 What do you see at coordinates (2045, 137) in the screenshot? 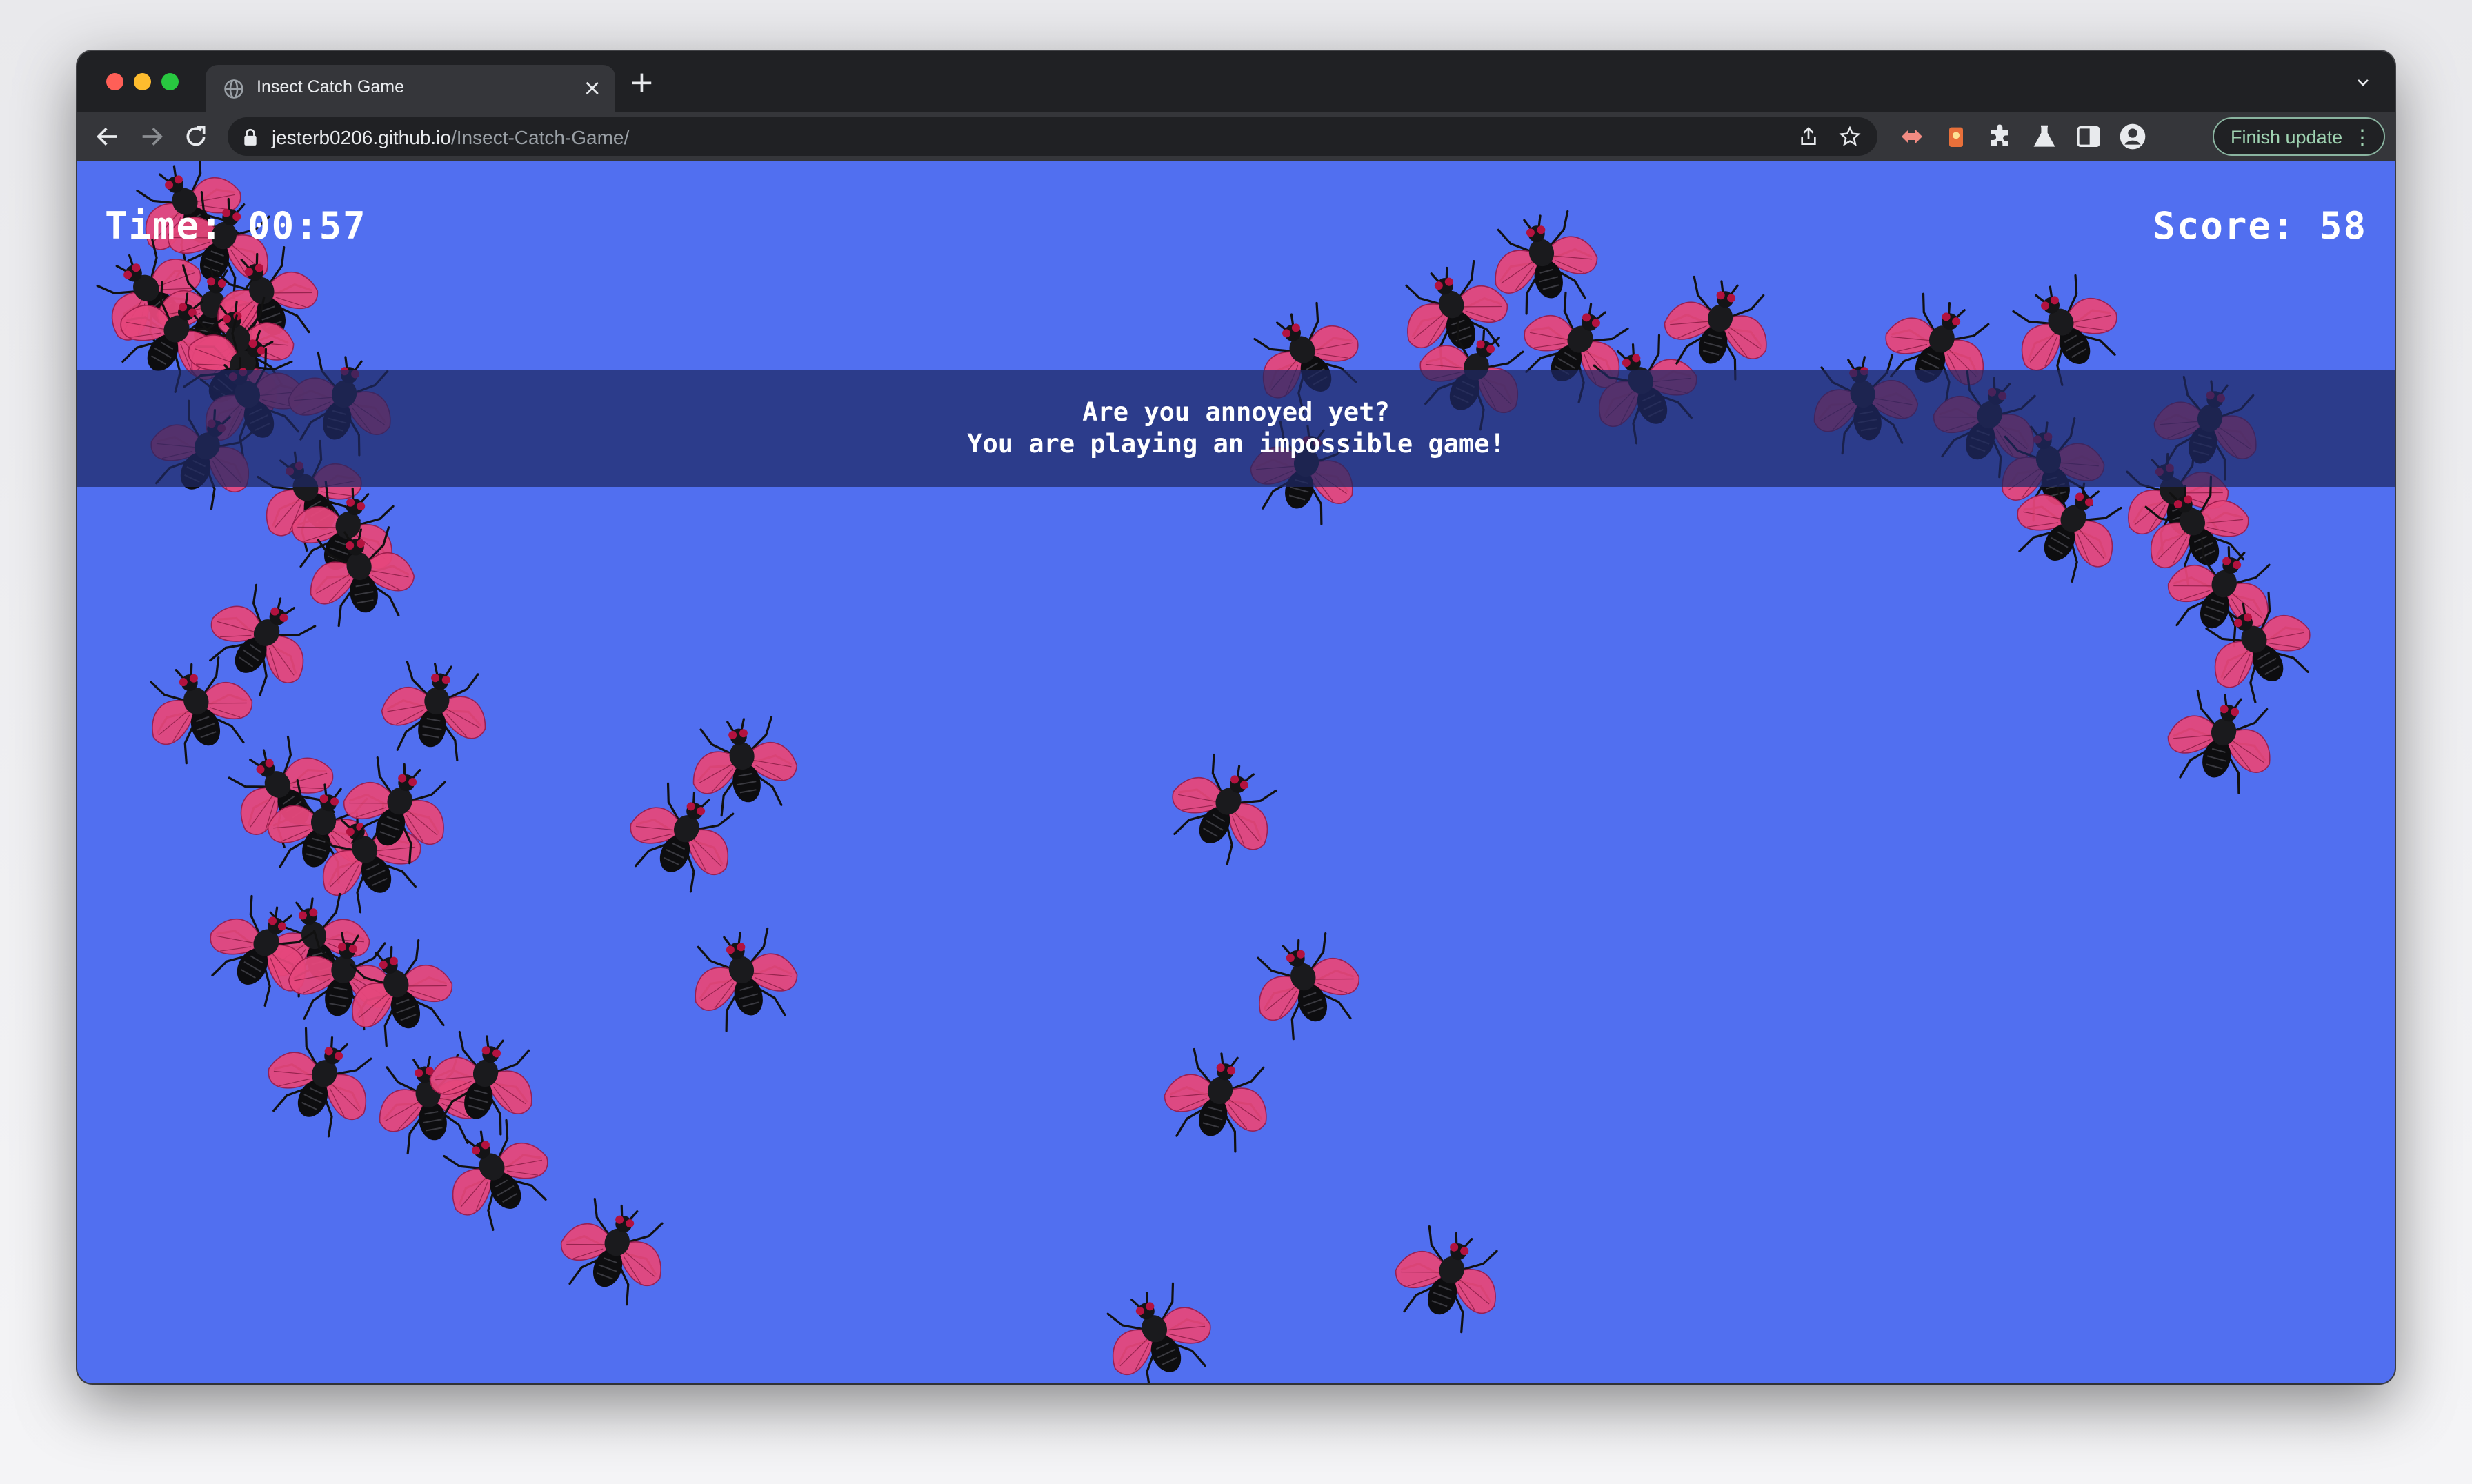
I see `labs-flask-icon` at bounding box center [2045, 137].